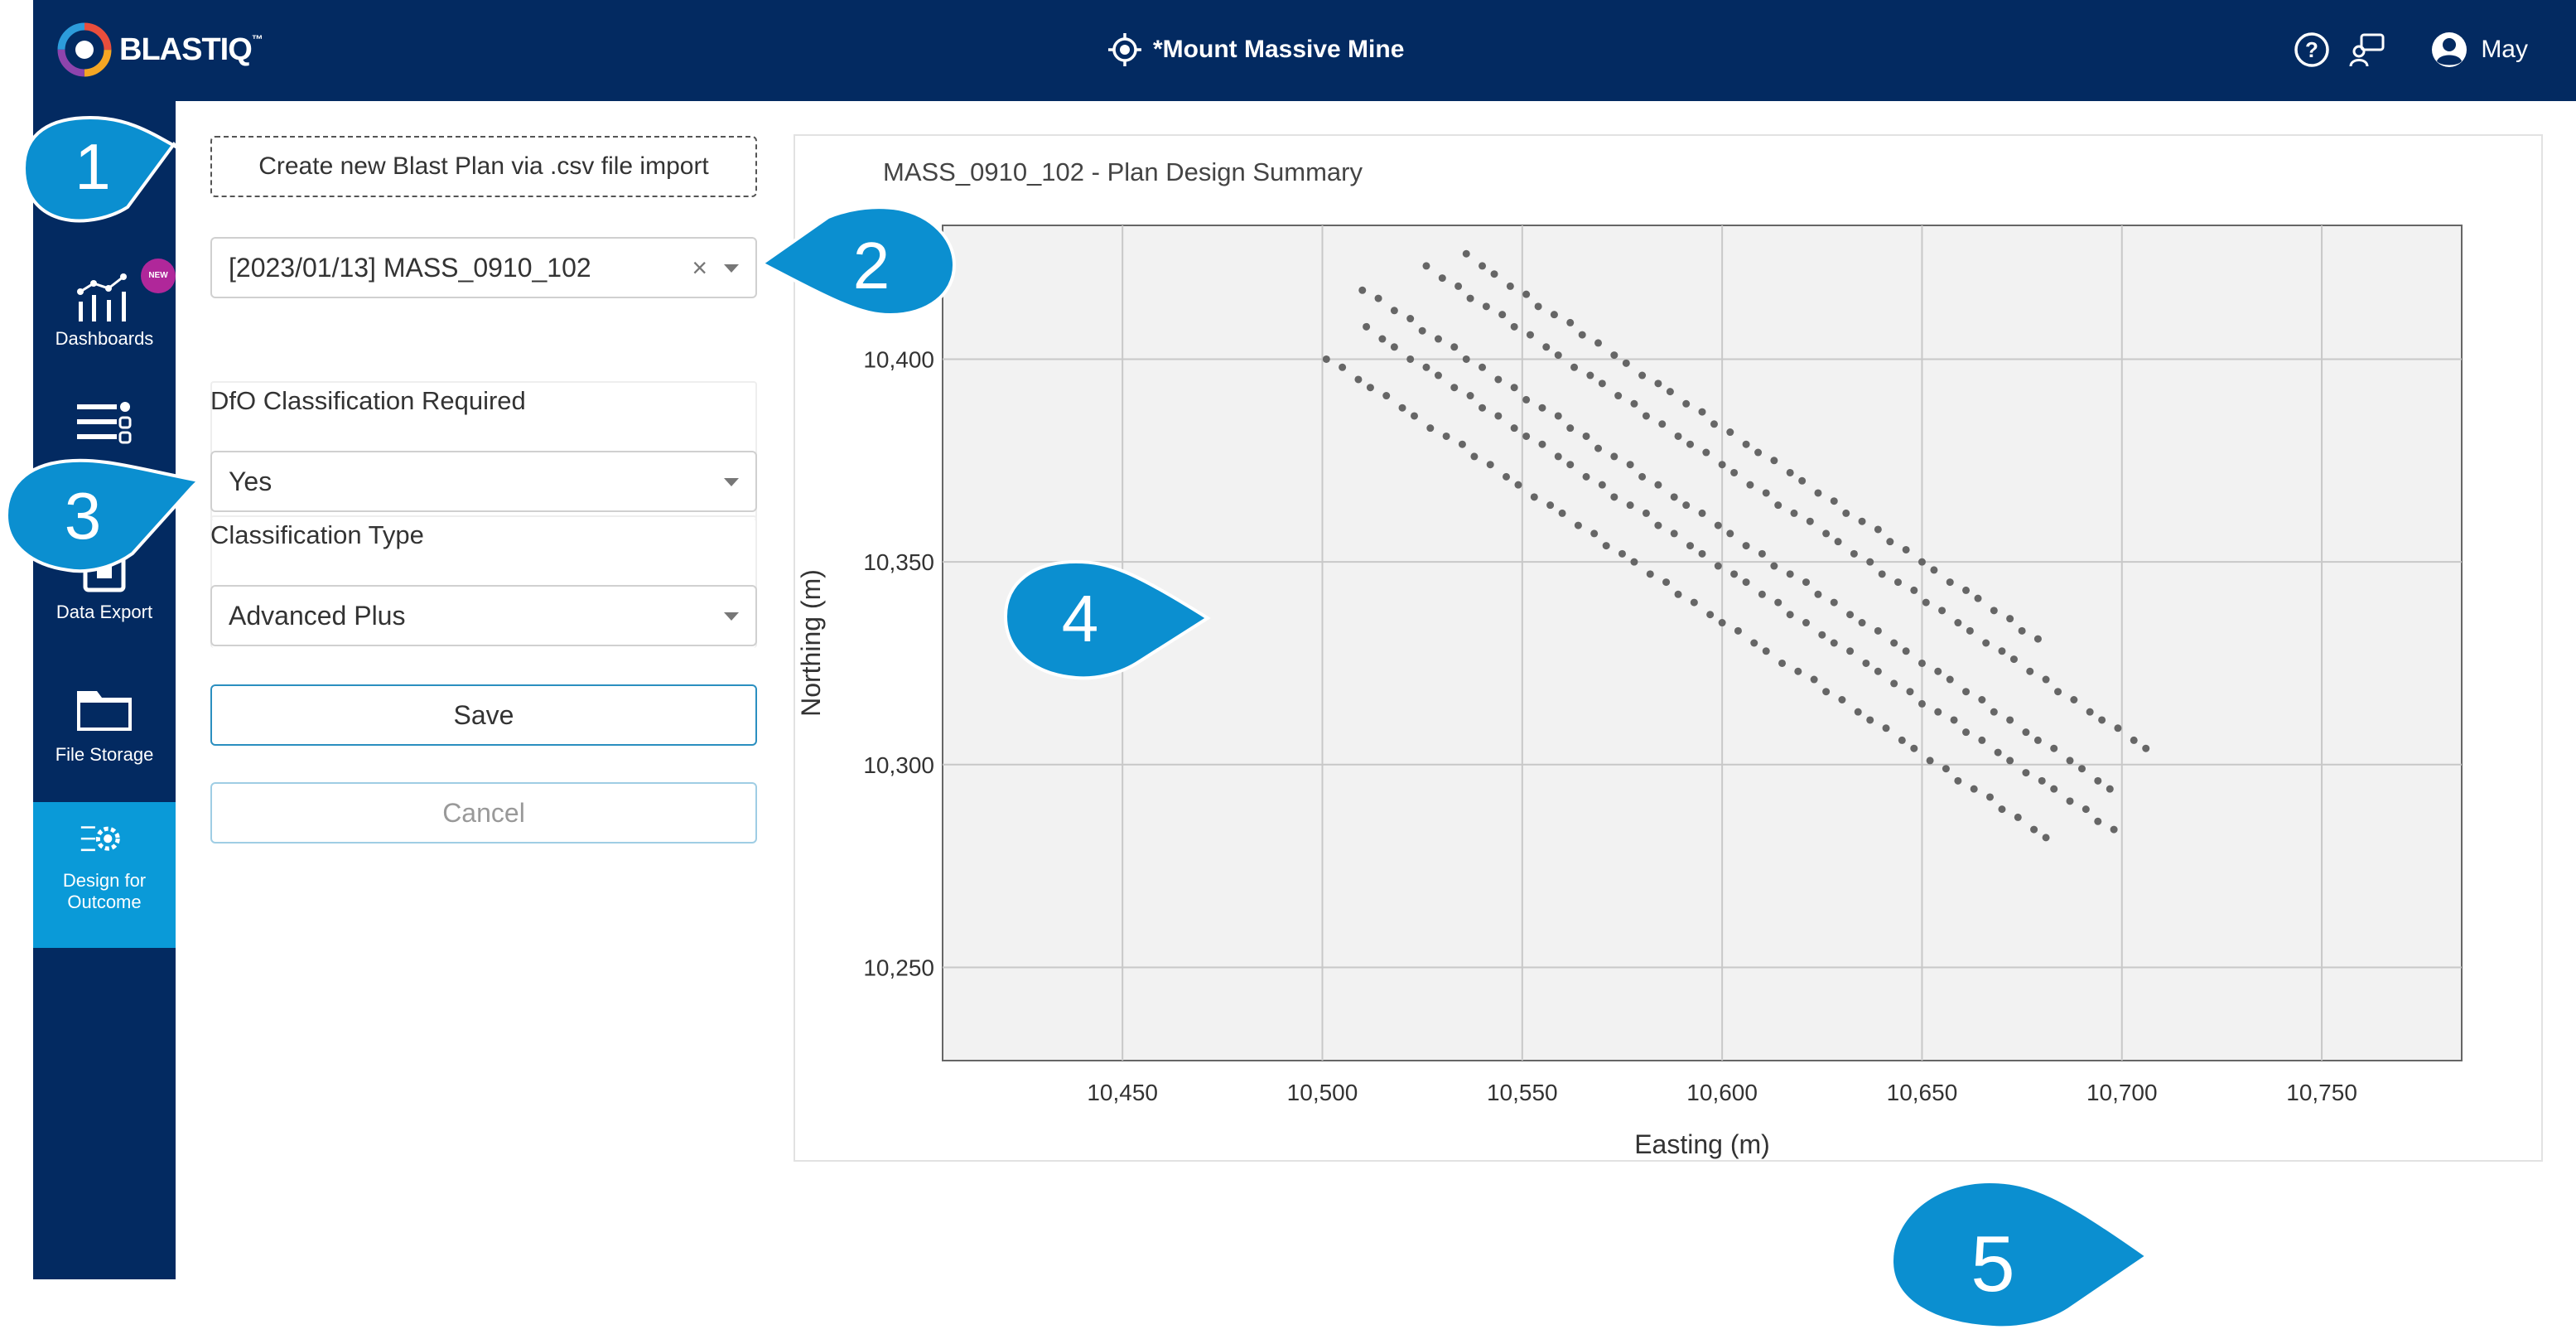  Describe the element at coordinates (2312, 50) in the screenshot. I see `help-button: ?` at that location.